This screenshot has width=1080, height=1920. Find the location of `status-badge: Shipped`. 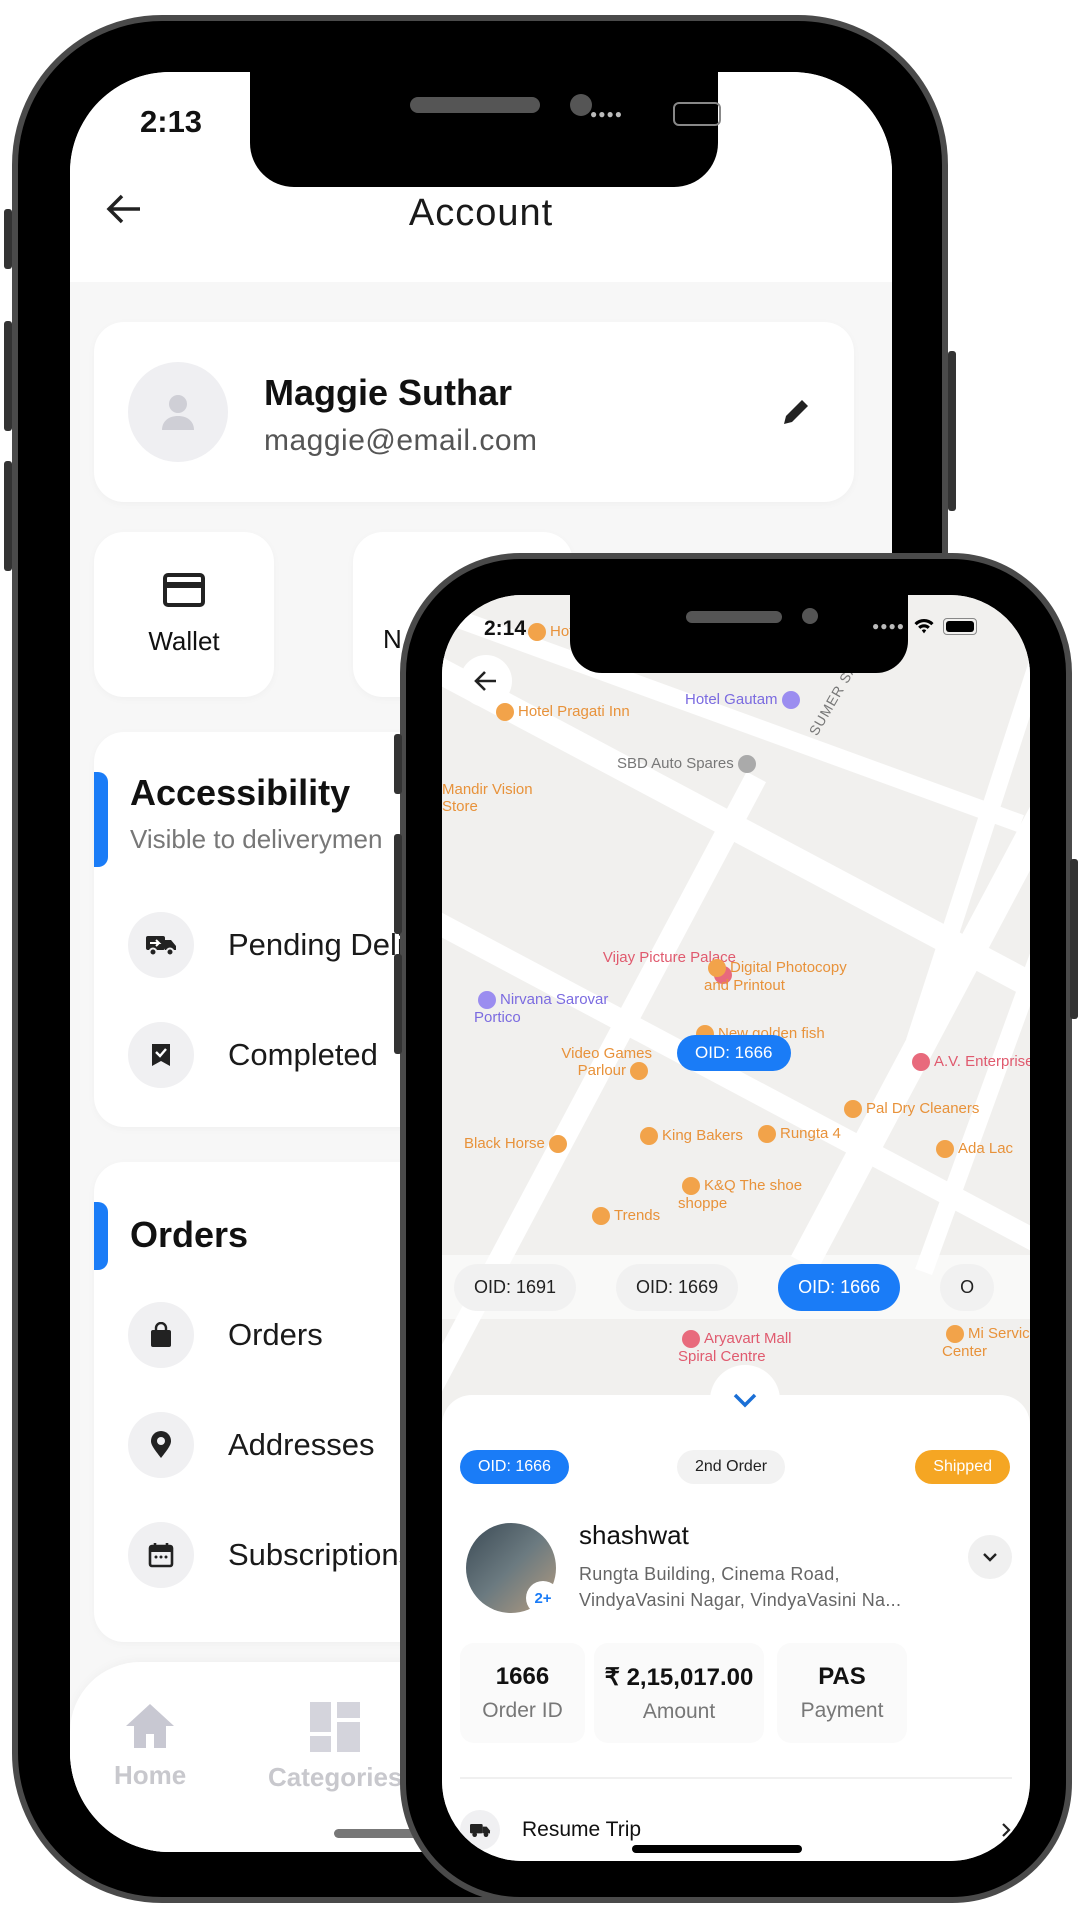

status-badge: Shipped is located at coordinates (962, 1467).